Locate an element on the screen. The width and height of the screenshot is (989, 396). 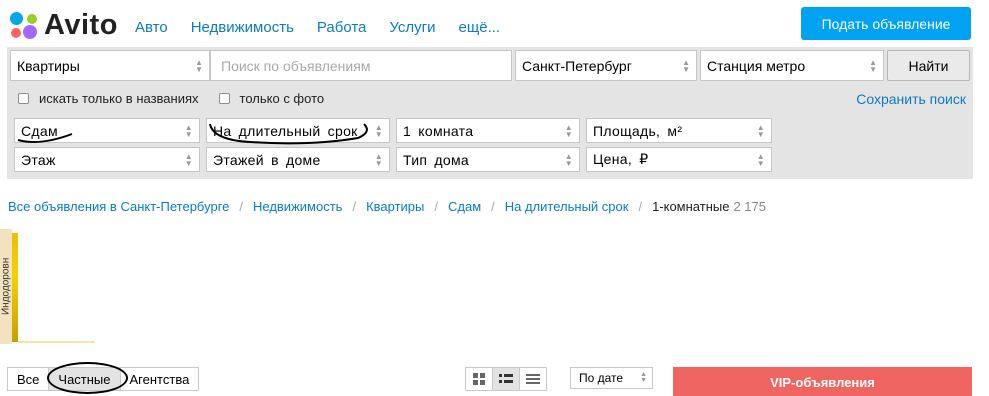
list-view-icon is located at coordinates (506, 379).